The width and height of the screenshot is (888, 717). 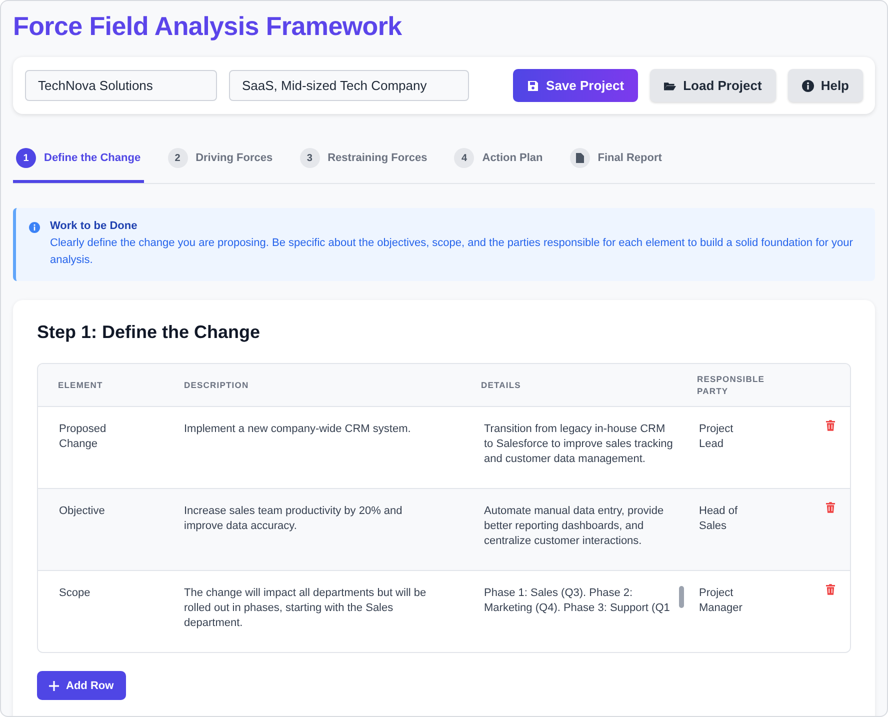 I want to click on step-number-badge: 2, so click(x=178, y=158).